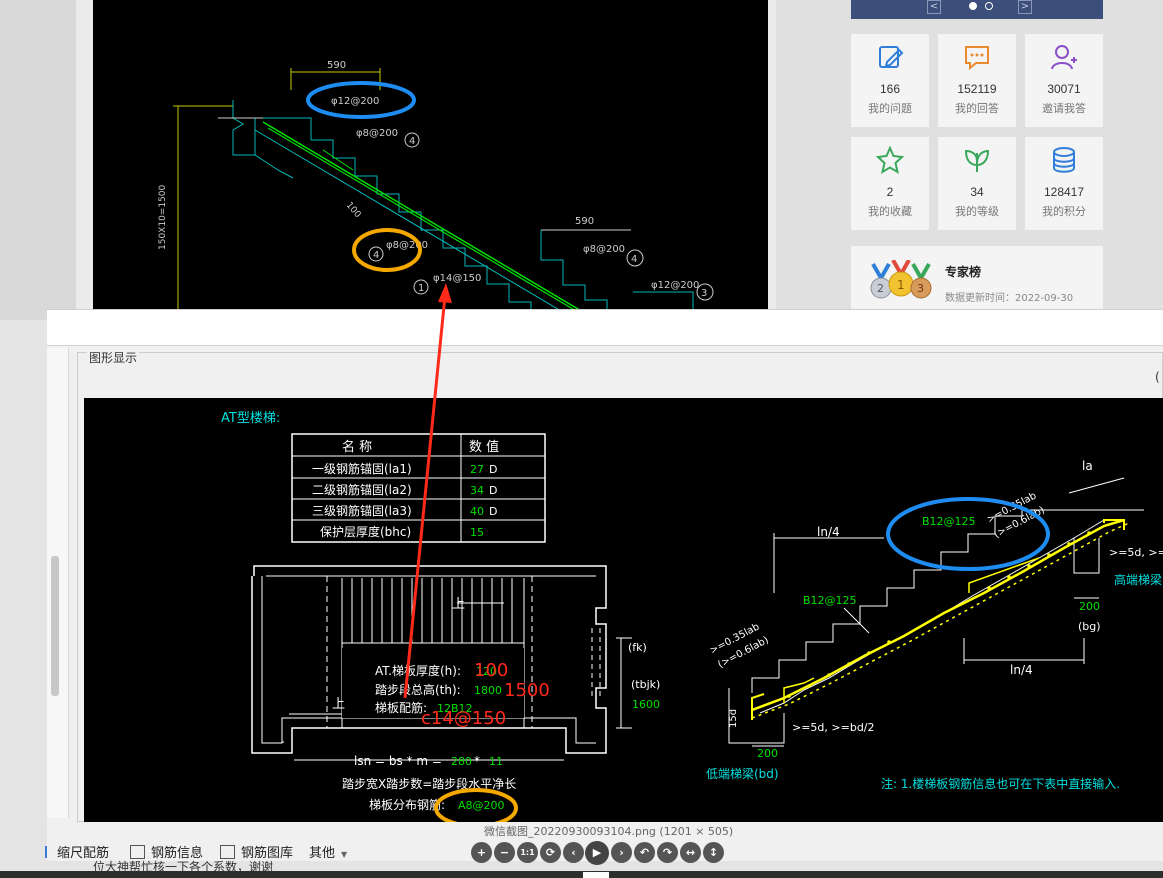 Image resolution: width=1163 pixels, height=878 pixels. What do you see at coordinates (989, 6) in the screenshot?
I see `banner-dot` at bounding box center [989, 6].